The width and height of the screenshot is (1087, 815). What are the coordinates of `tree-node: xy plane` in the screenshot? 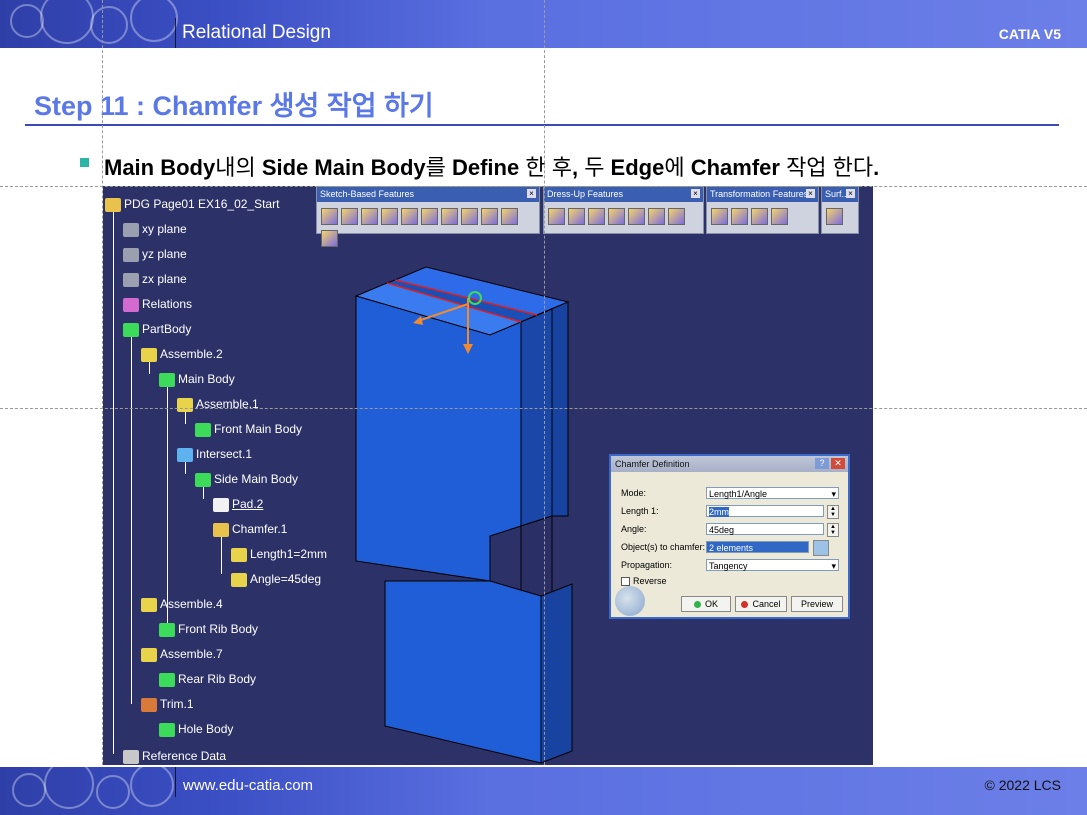 It's located at (155, 229).